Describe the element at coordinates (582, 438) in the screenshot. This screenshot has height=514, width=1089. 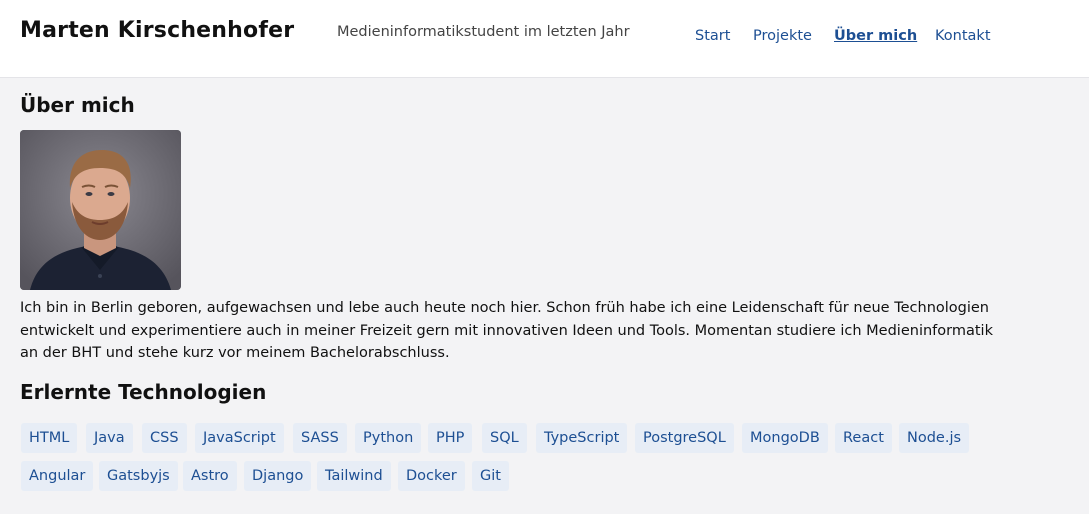
I see `tag-typescript: TypeScript` at that location.